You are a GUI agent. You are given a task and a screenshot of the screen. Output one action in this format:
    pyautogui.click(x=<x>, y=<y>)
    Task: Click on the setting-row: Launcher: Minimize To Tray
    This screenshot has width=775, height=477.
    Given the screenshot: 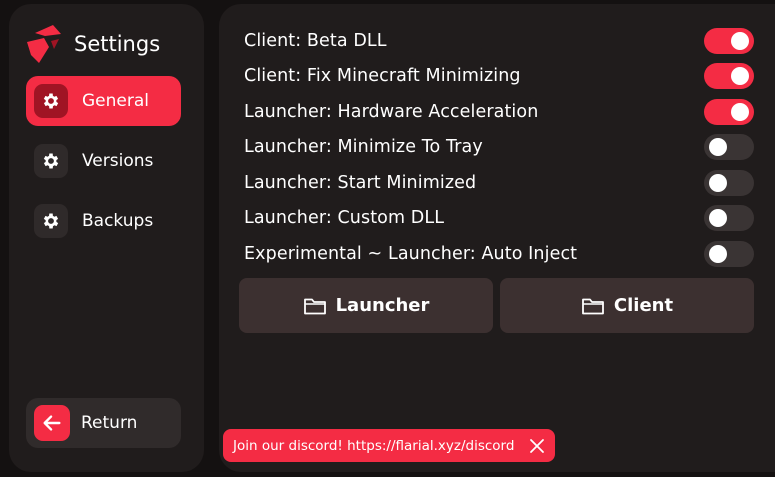 What is the action you would take?
    pyautogui.click(x=499, y=147)
    